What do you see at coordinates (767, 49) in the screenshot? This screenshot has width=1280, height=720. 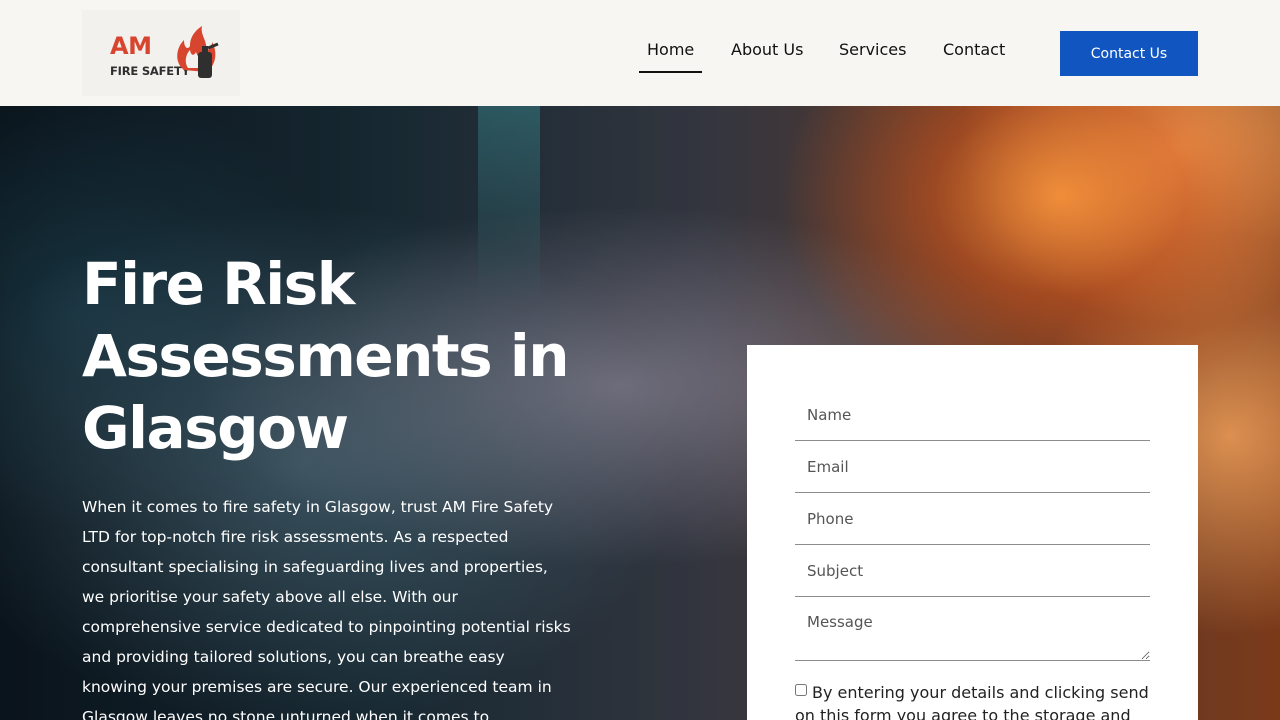 I see `nav-item-about-us: About Us` at bounding box center [767, 49].